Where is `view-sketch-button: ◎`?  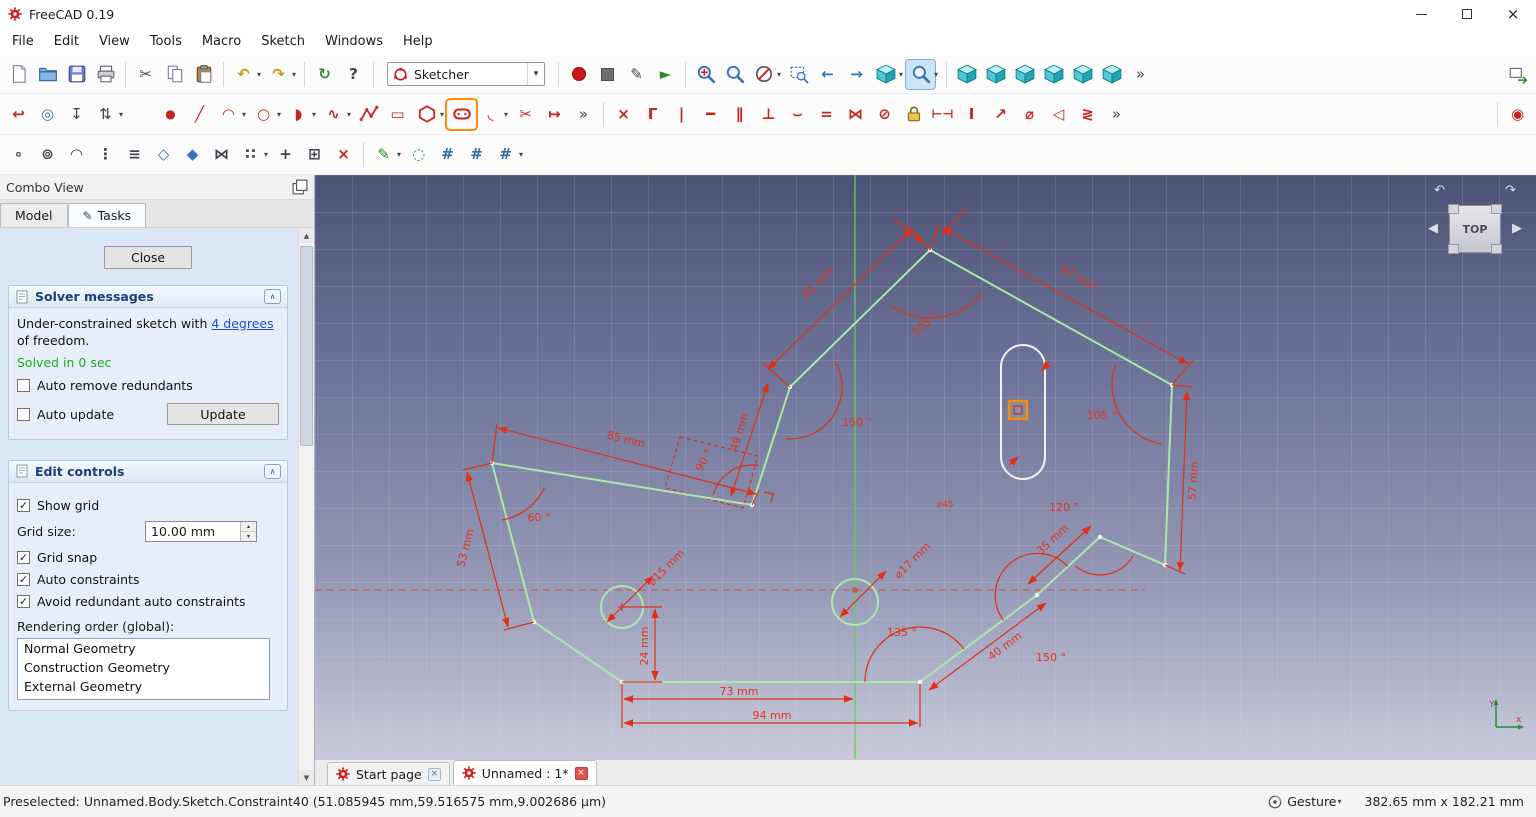
view-sketch-button: ◎ is located at coordinates (47, 114).